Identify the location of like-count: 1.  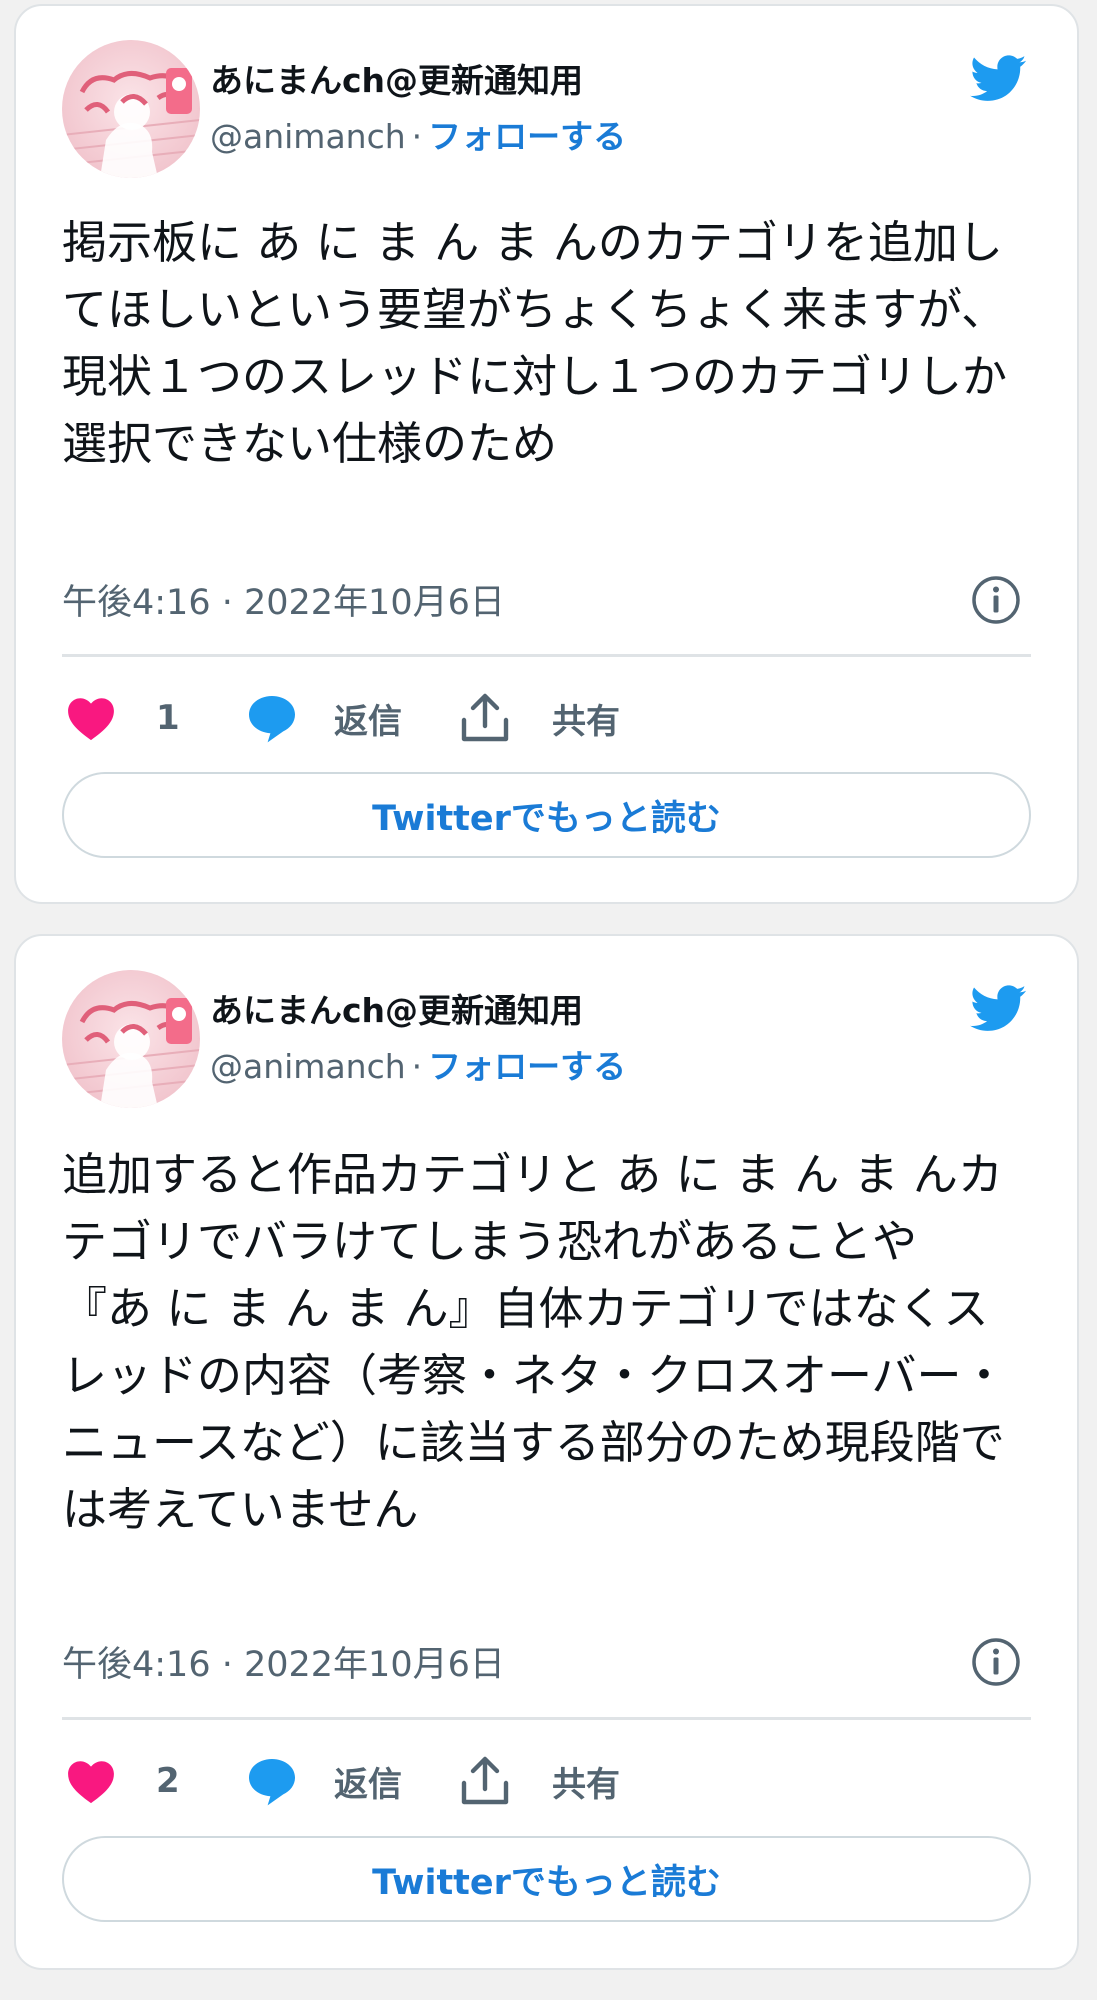
(168, 718).